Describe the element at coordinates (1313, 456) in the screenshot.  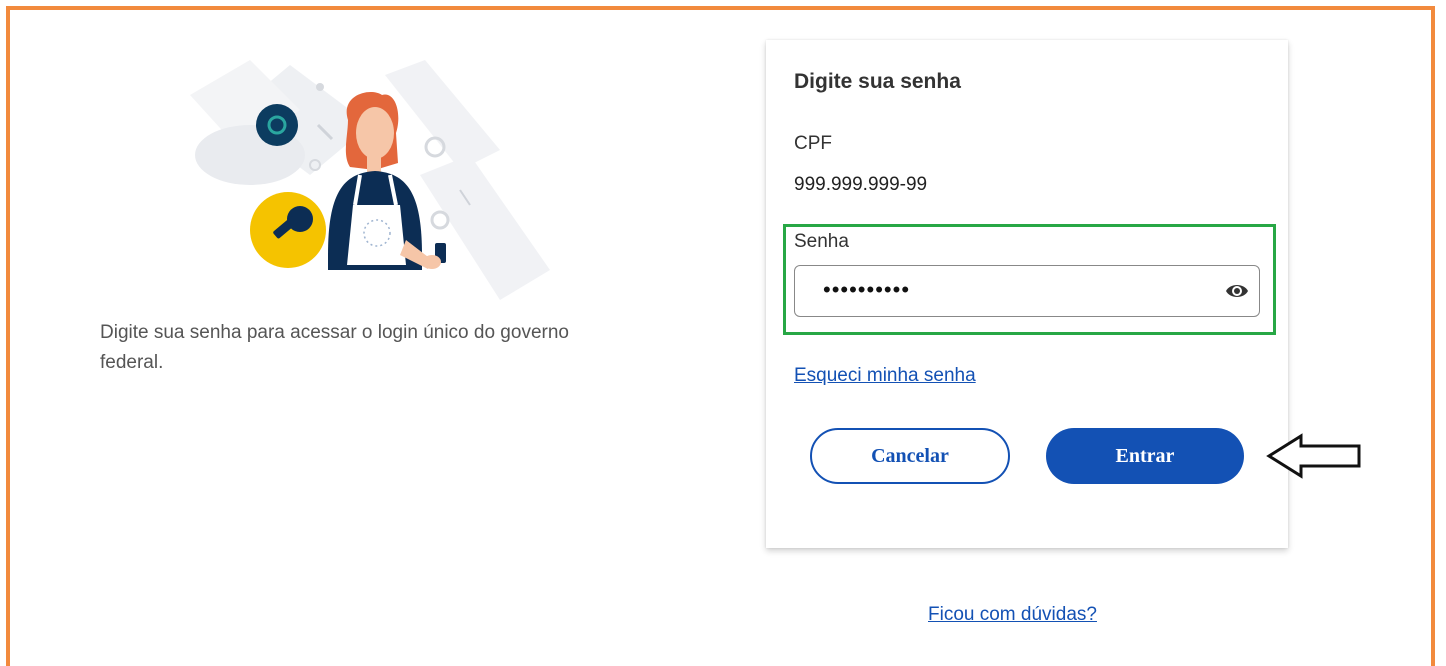
I see `pointer-arrow-icon` at that location.